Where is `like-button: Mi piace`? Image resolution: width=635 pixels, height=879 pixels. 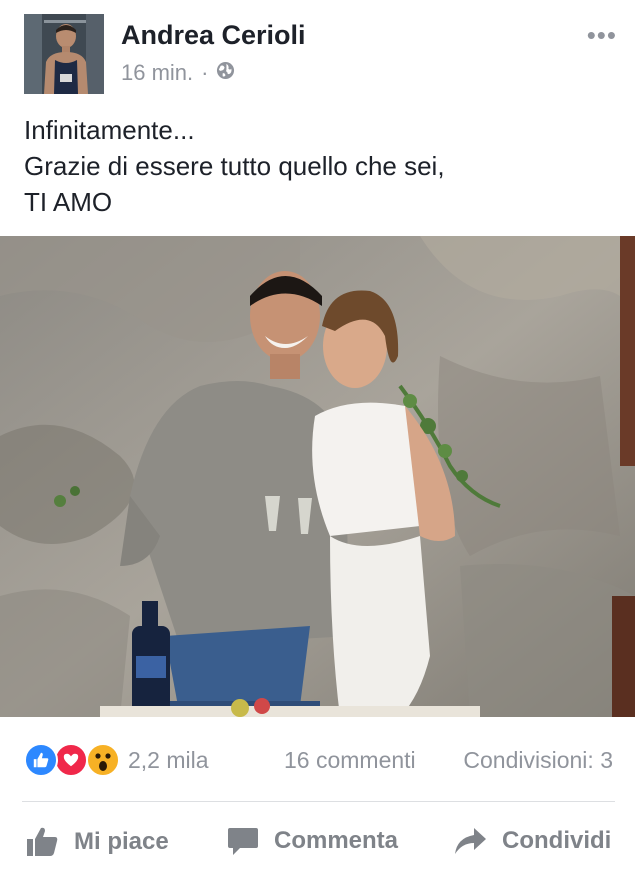
like-button: Mi piace is located at coordinates (96, 842).